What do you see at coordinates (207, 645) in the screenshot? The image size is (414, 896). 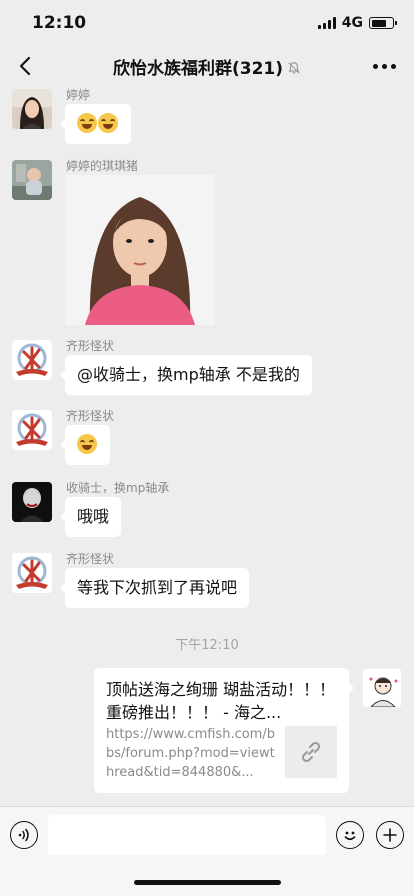 I see `time-separator: 下午12:10` at bounding box center [207, 645].